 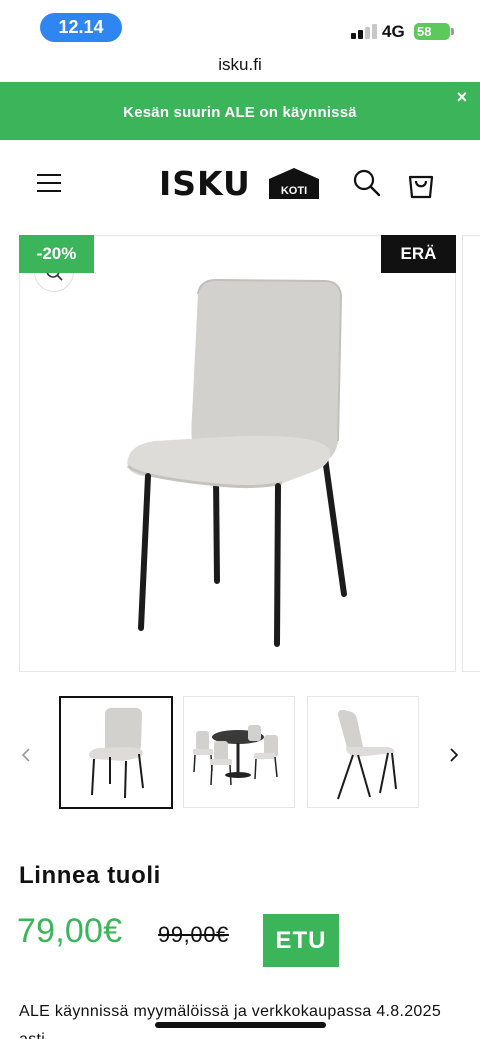 I want to click on search-icon, so click(x=367, y=183).